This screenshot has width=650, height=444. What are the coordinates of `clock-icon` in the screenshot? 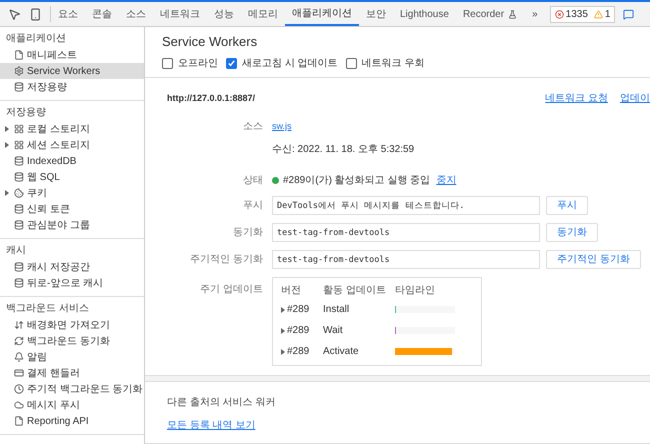 It's located at (19, 389).